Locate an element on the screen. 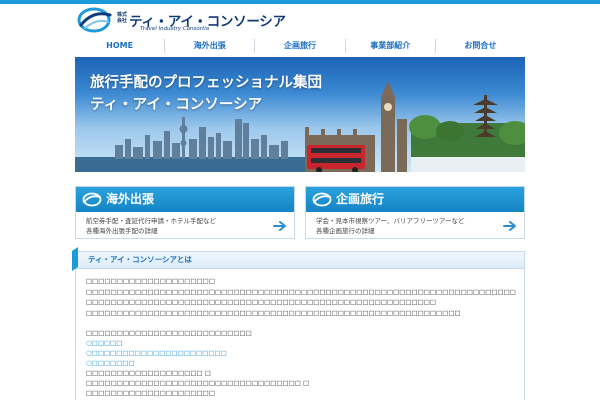  about-line: □□□□□□□□□□□□□□□□□□□□□ is located at coordinates (150, 393).